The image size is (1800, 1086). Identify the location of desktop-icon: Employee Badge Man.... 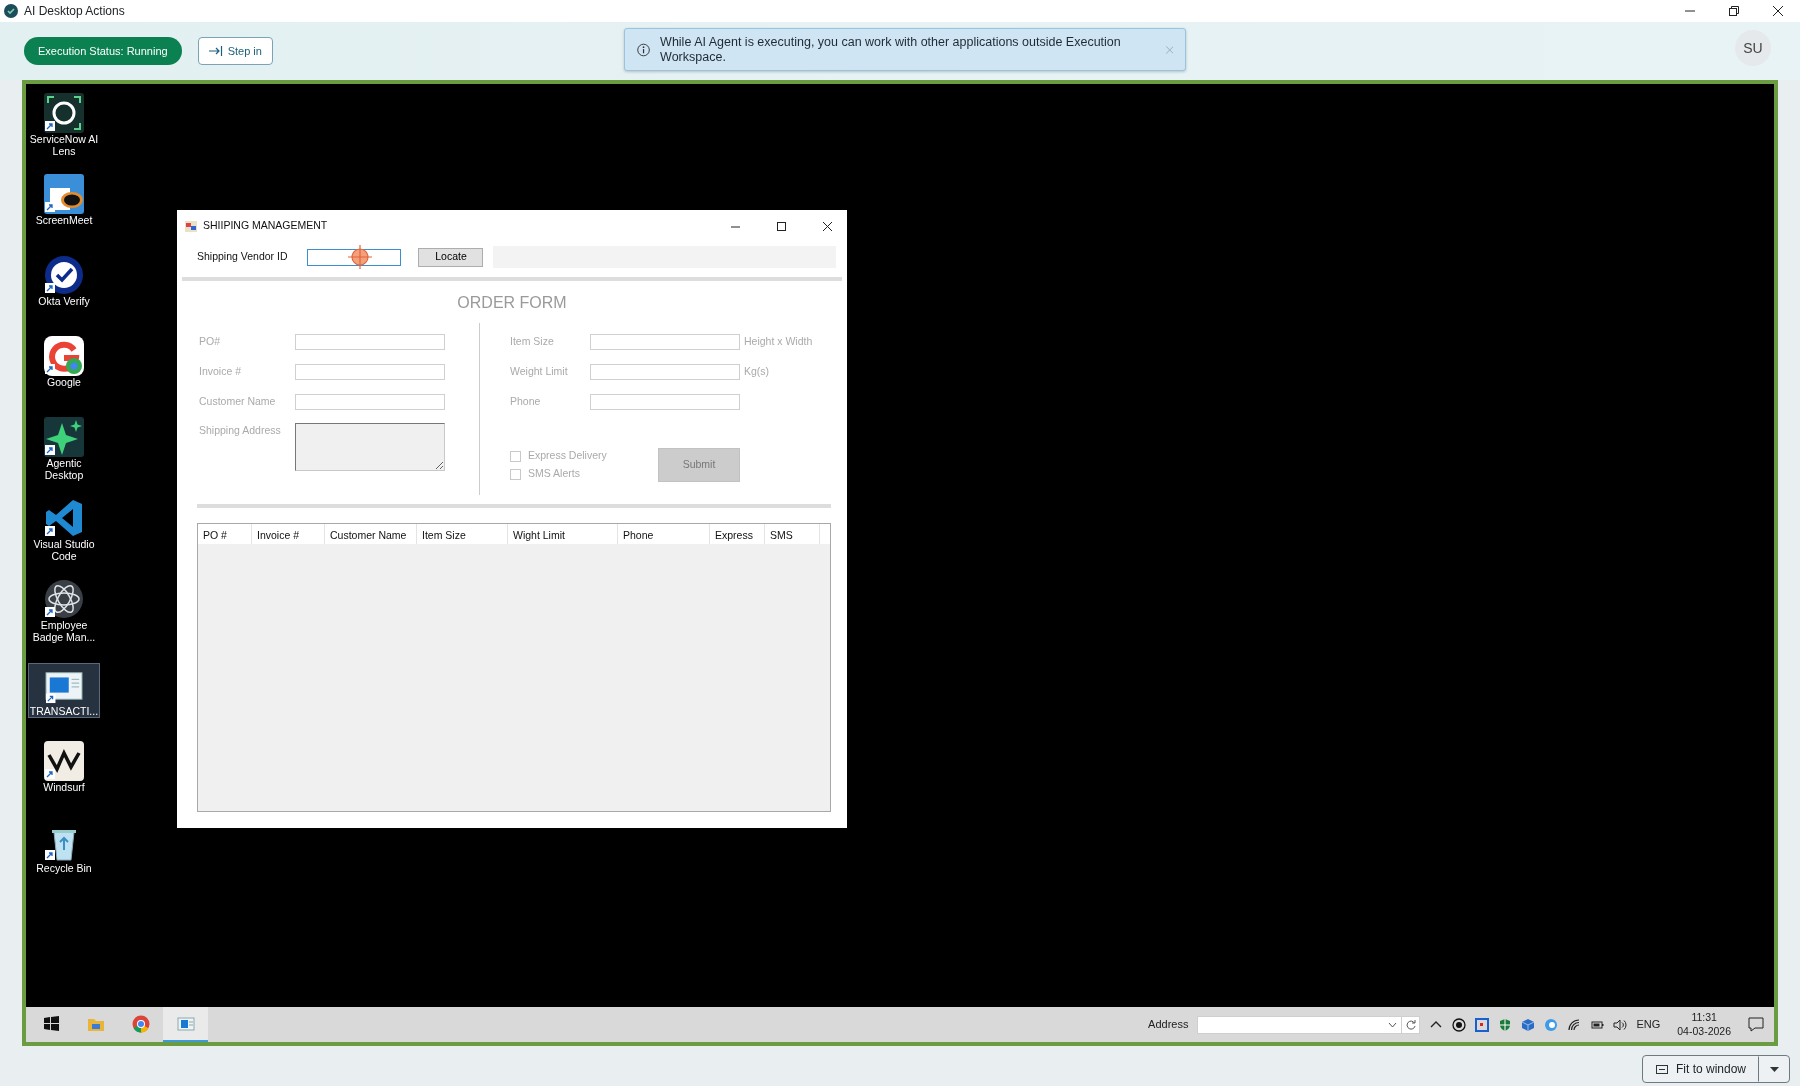
(64, 616).